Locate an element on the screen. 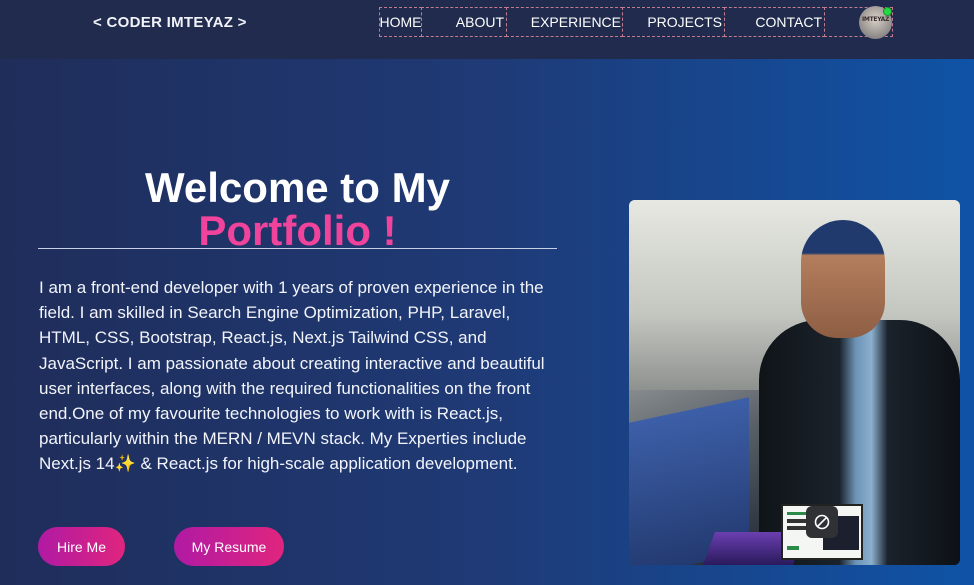  nav-item-about: ABOUT is located at coordinates (464, 22).